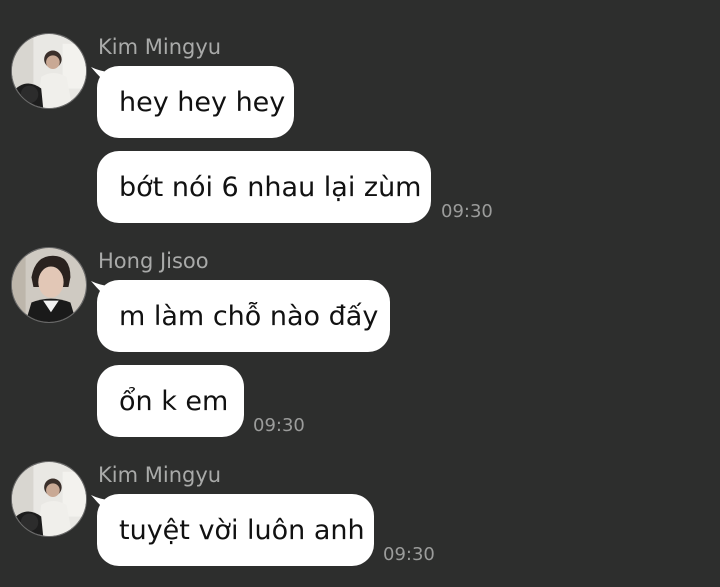 This screenshot has height=587, width=720. I want to click on message-bubble: hey hey hey, so click(195, 102).